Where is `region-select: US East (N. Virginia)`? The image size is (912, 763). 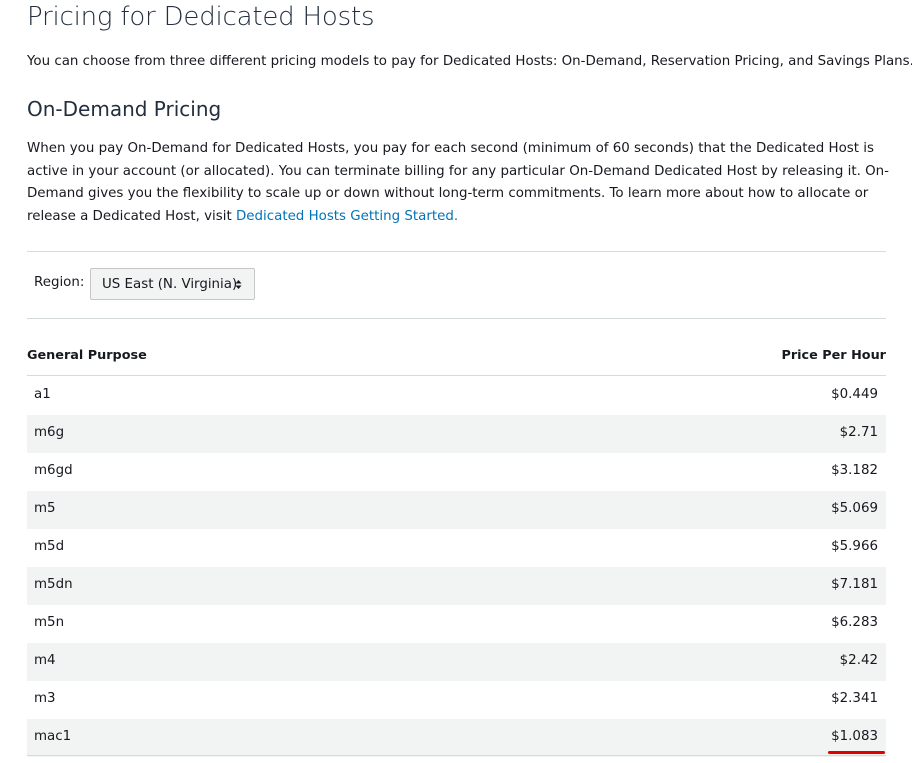 region-select: US East (N. Virginia) is located at coordinates (172, 284).